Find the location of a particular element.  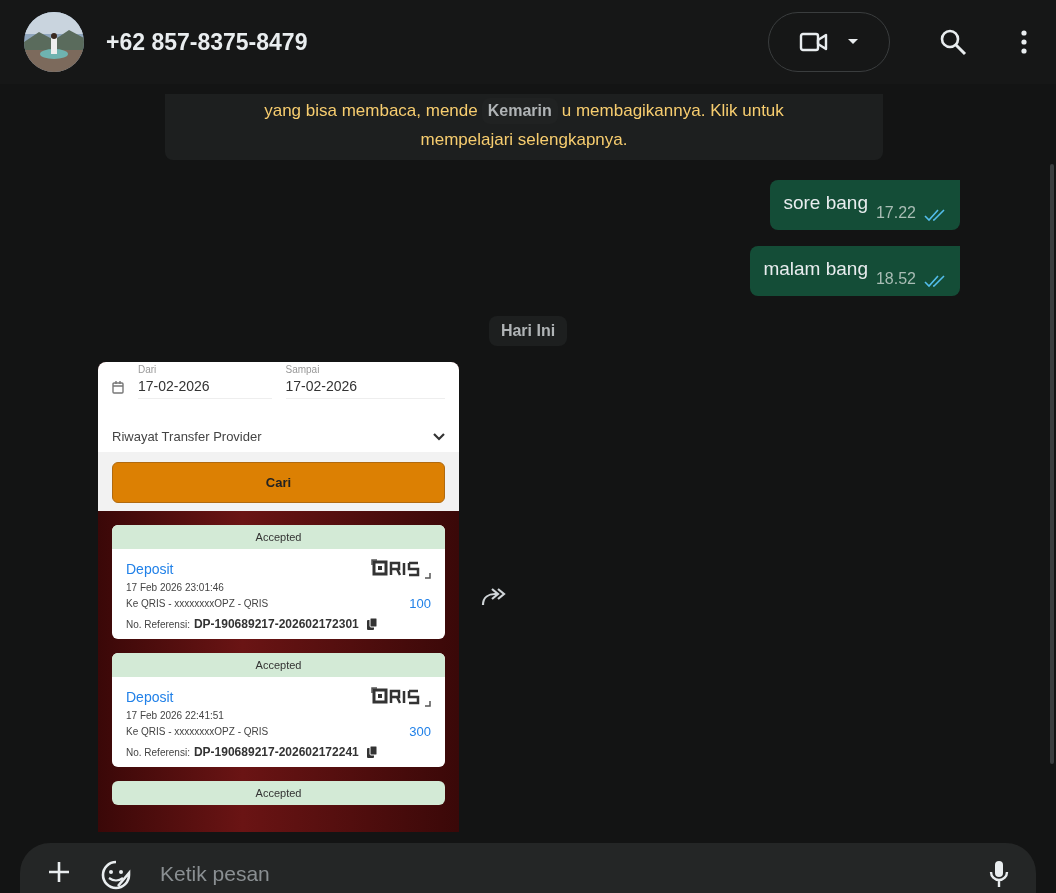

field-label: Sampai is located at coordinates (303, 369).